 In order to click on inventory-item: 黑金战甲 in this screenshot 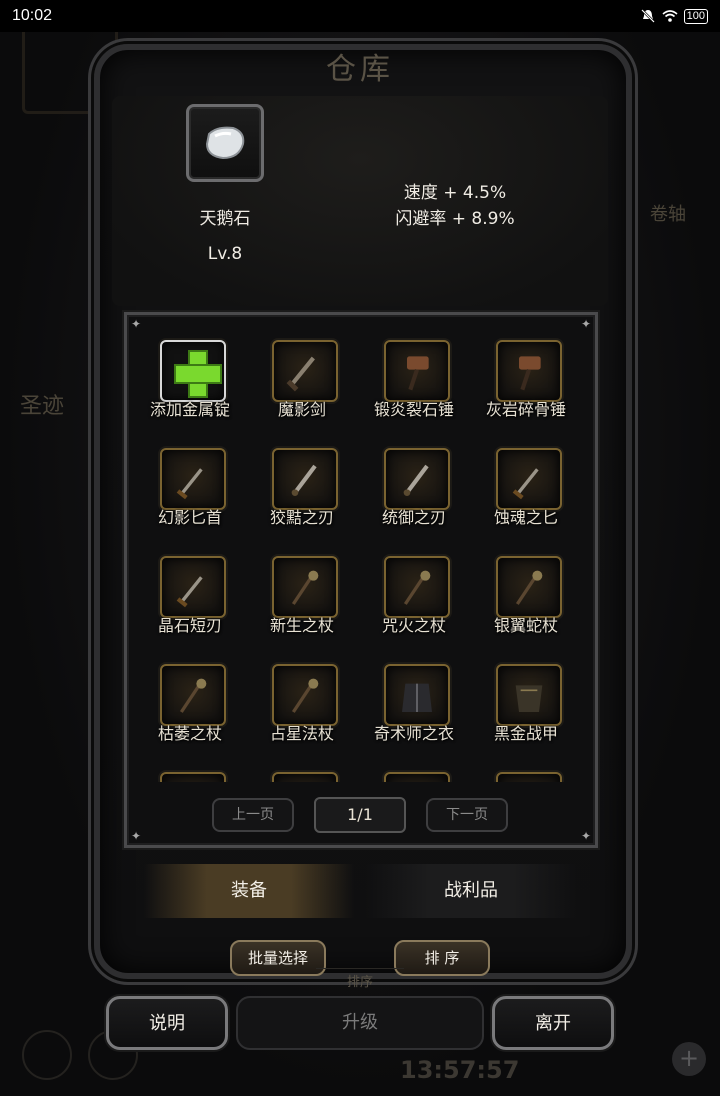, I will do `click(526, 698)`.